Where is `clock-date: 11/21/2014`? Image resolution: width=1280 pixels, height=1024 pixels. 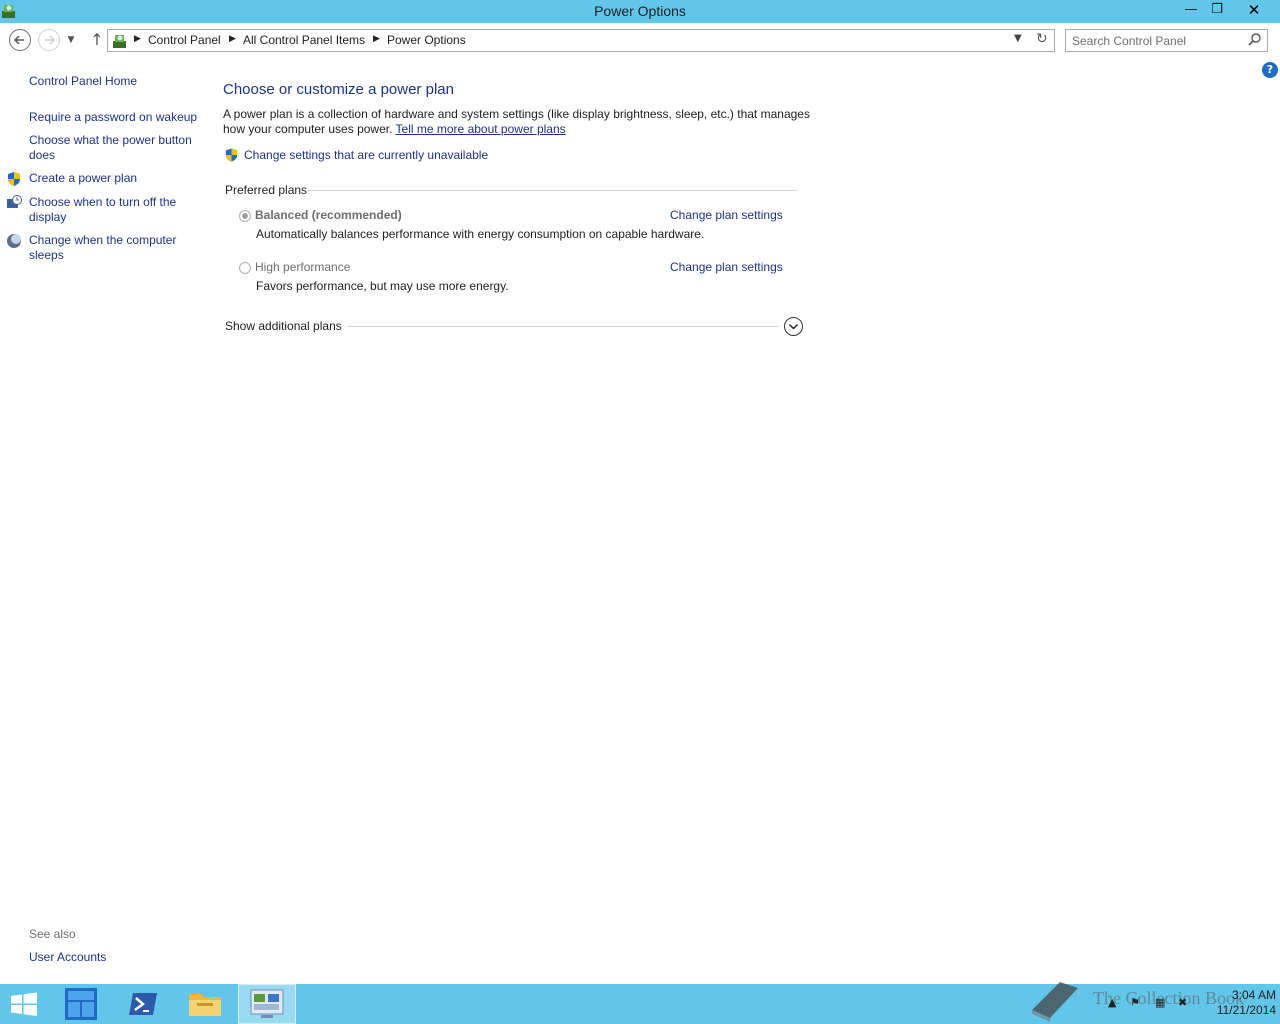
clock-date: 11/21/2014 is located at coordinates (1246, 1010).